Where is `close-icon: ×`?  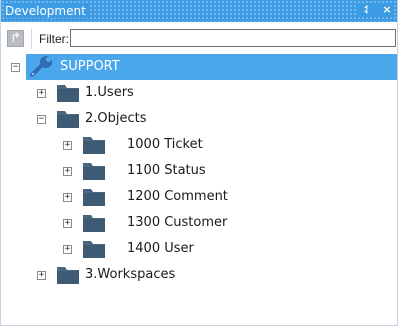 close-icon: × is located at coordinates (387, 10).